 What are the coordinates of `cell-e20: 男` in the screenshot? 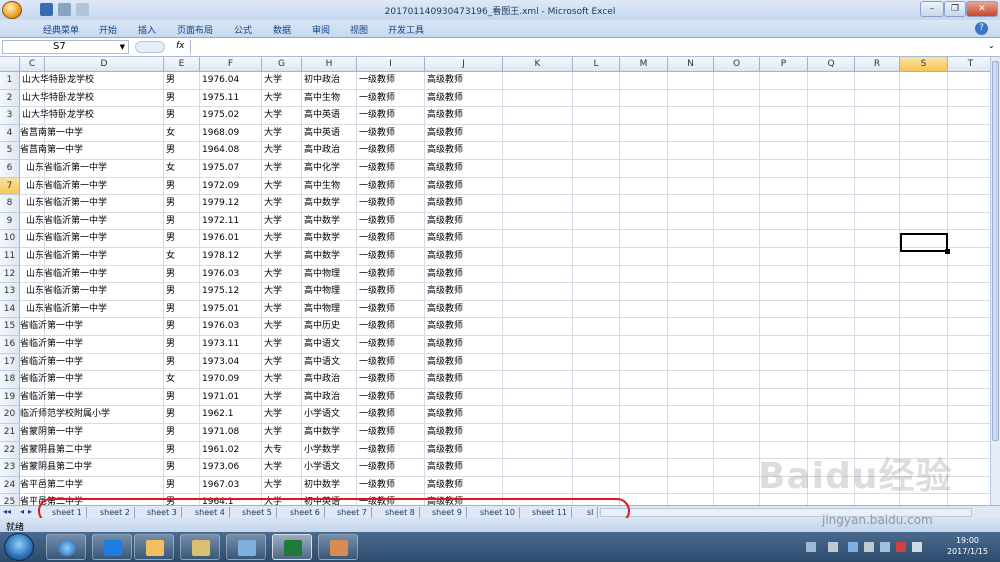 It's located at (182, 414).